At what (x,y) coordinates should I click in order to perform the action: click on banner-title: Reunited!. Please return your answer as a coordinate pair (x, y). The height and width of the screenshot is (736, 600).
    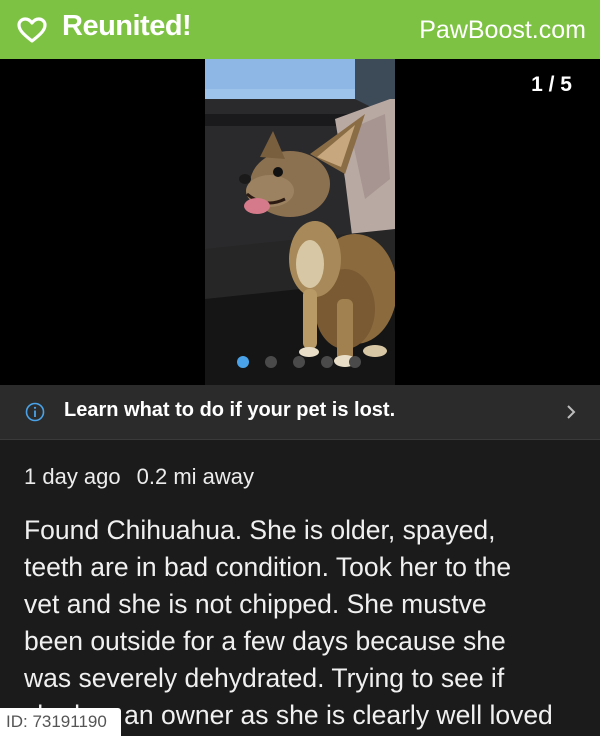
    Looking at the image, I should click on (127, 26).